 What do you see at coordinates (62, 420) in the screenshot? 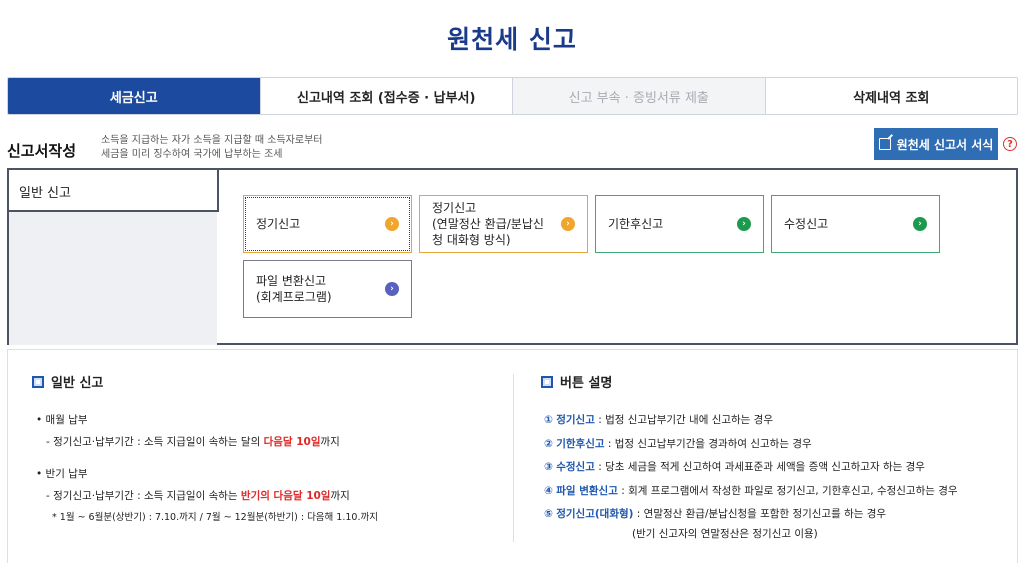
I see `monthly-title: • 매월 납부` at bounding box center [62, 420].